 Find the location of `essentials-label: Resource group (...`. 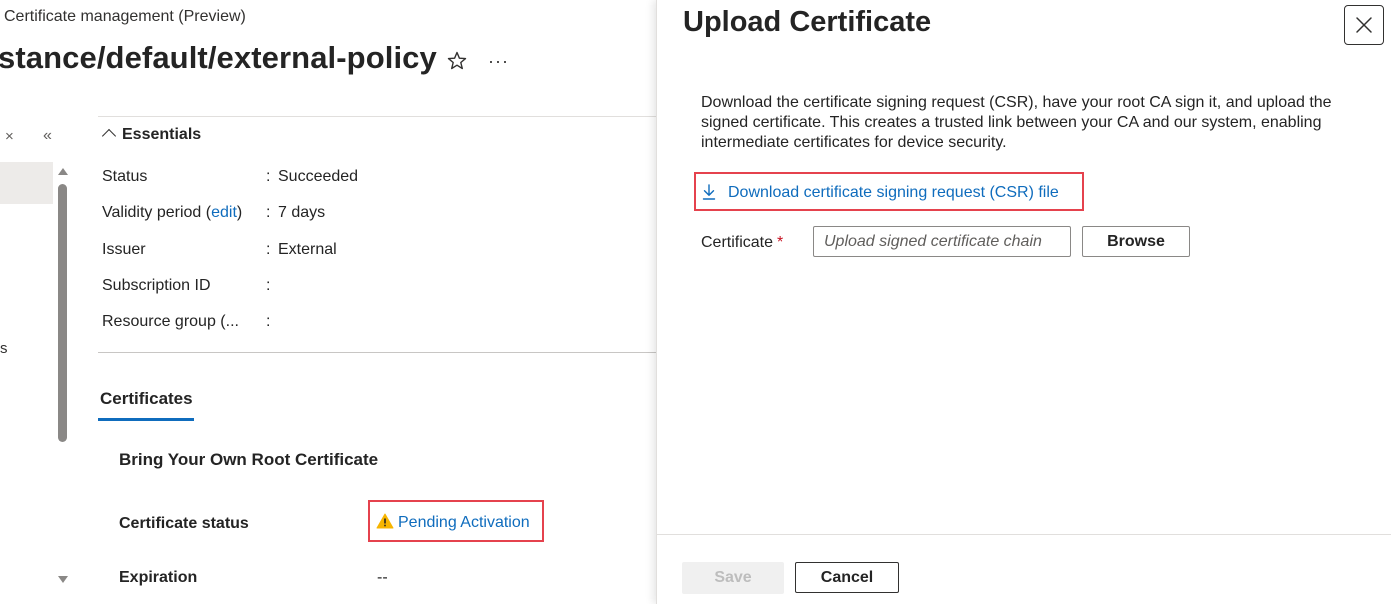

essentials-label: Resource group (... is located at coordinates (170, 321).